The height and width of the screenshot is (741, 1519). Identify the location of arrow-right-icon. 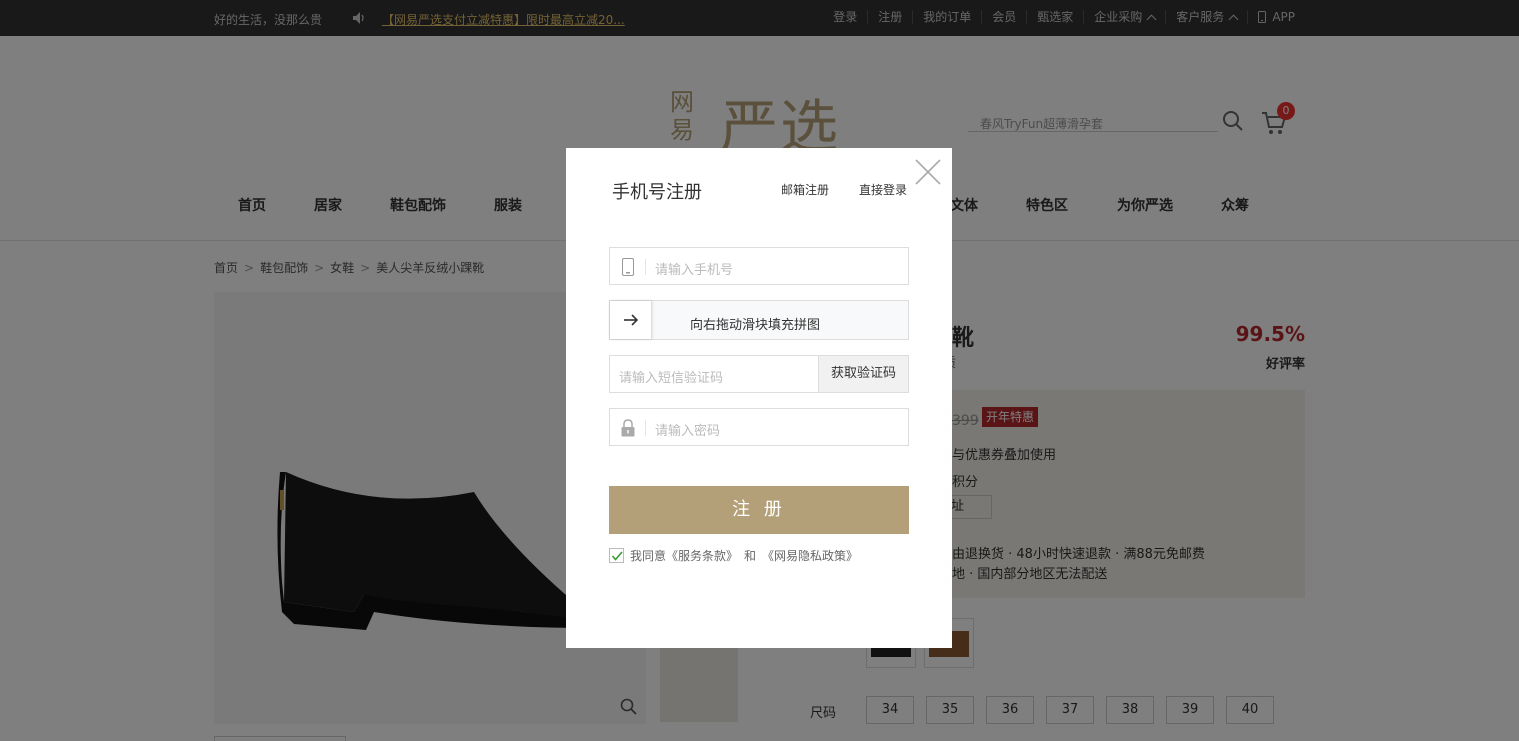
(631, 320).